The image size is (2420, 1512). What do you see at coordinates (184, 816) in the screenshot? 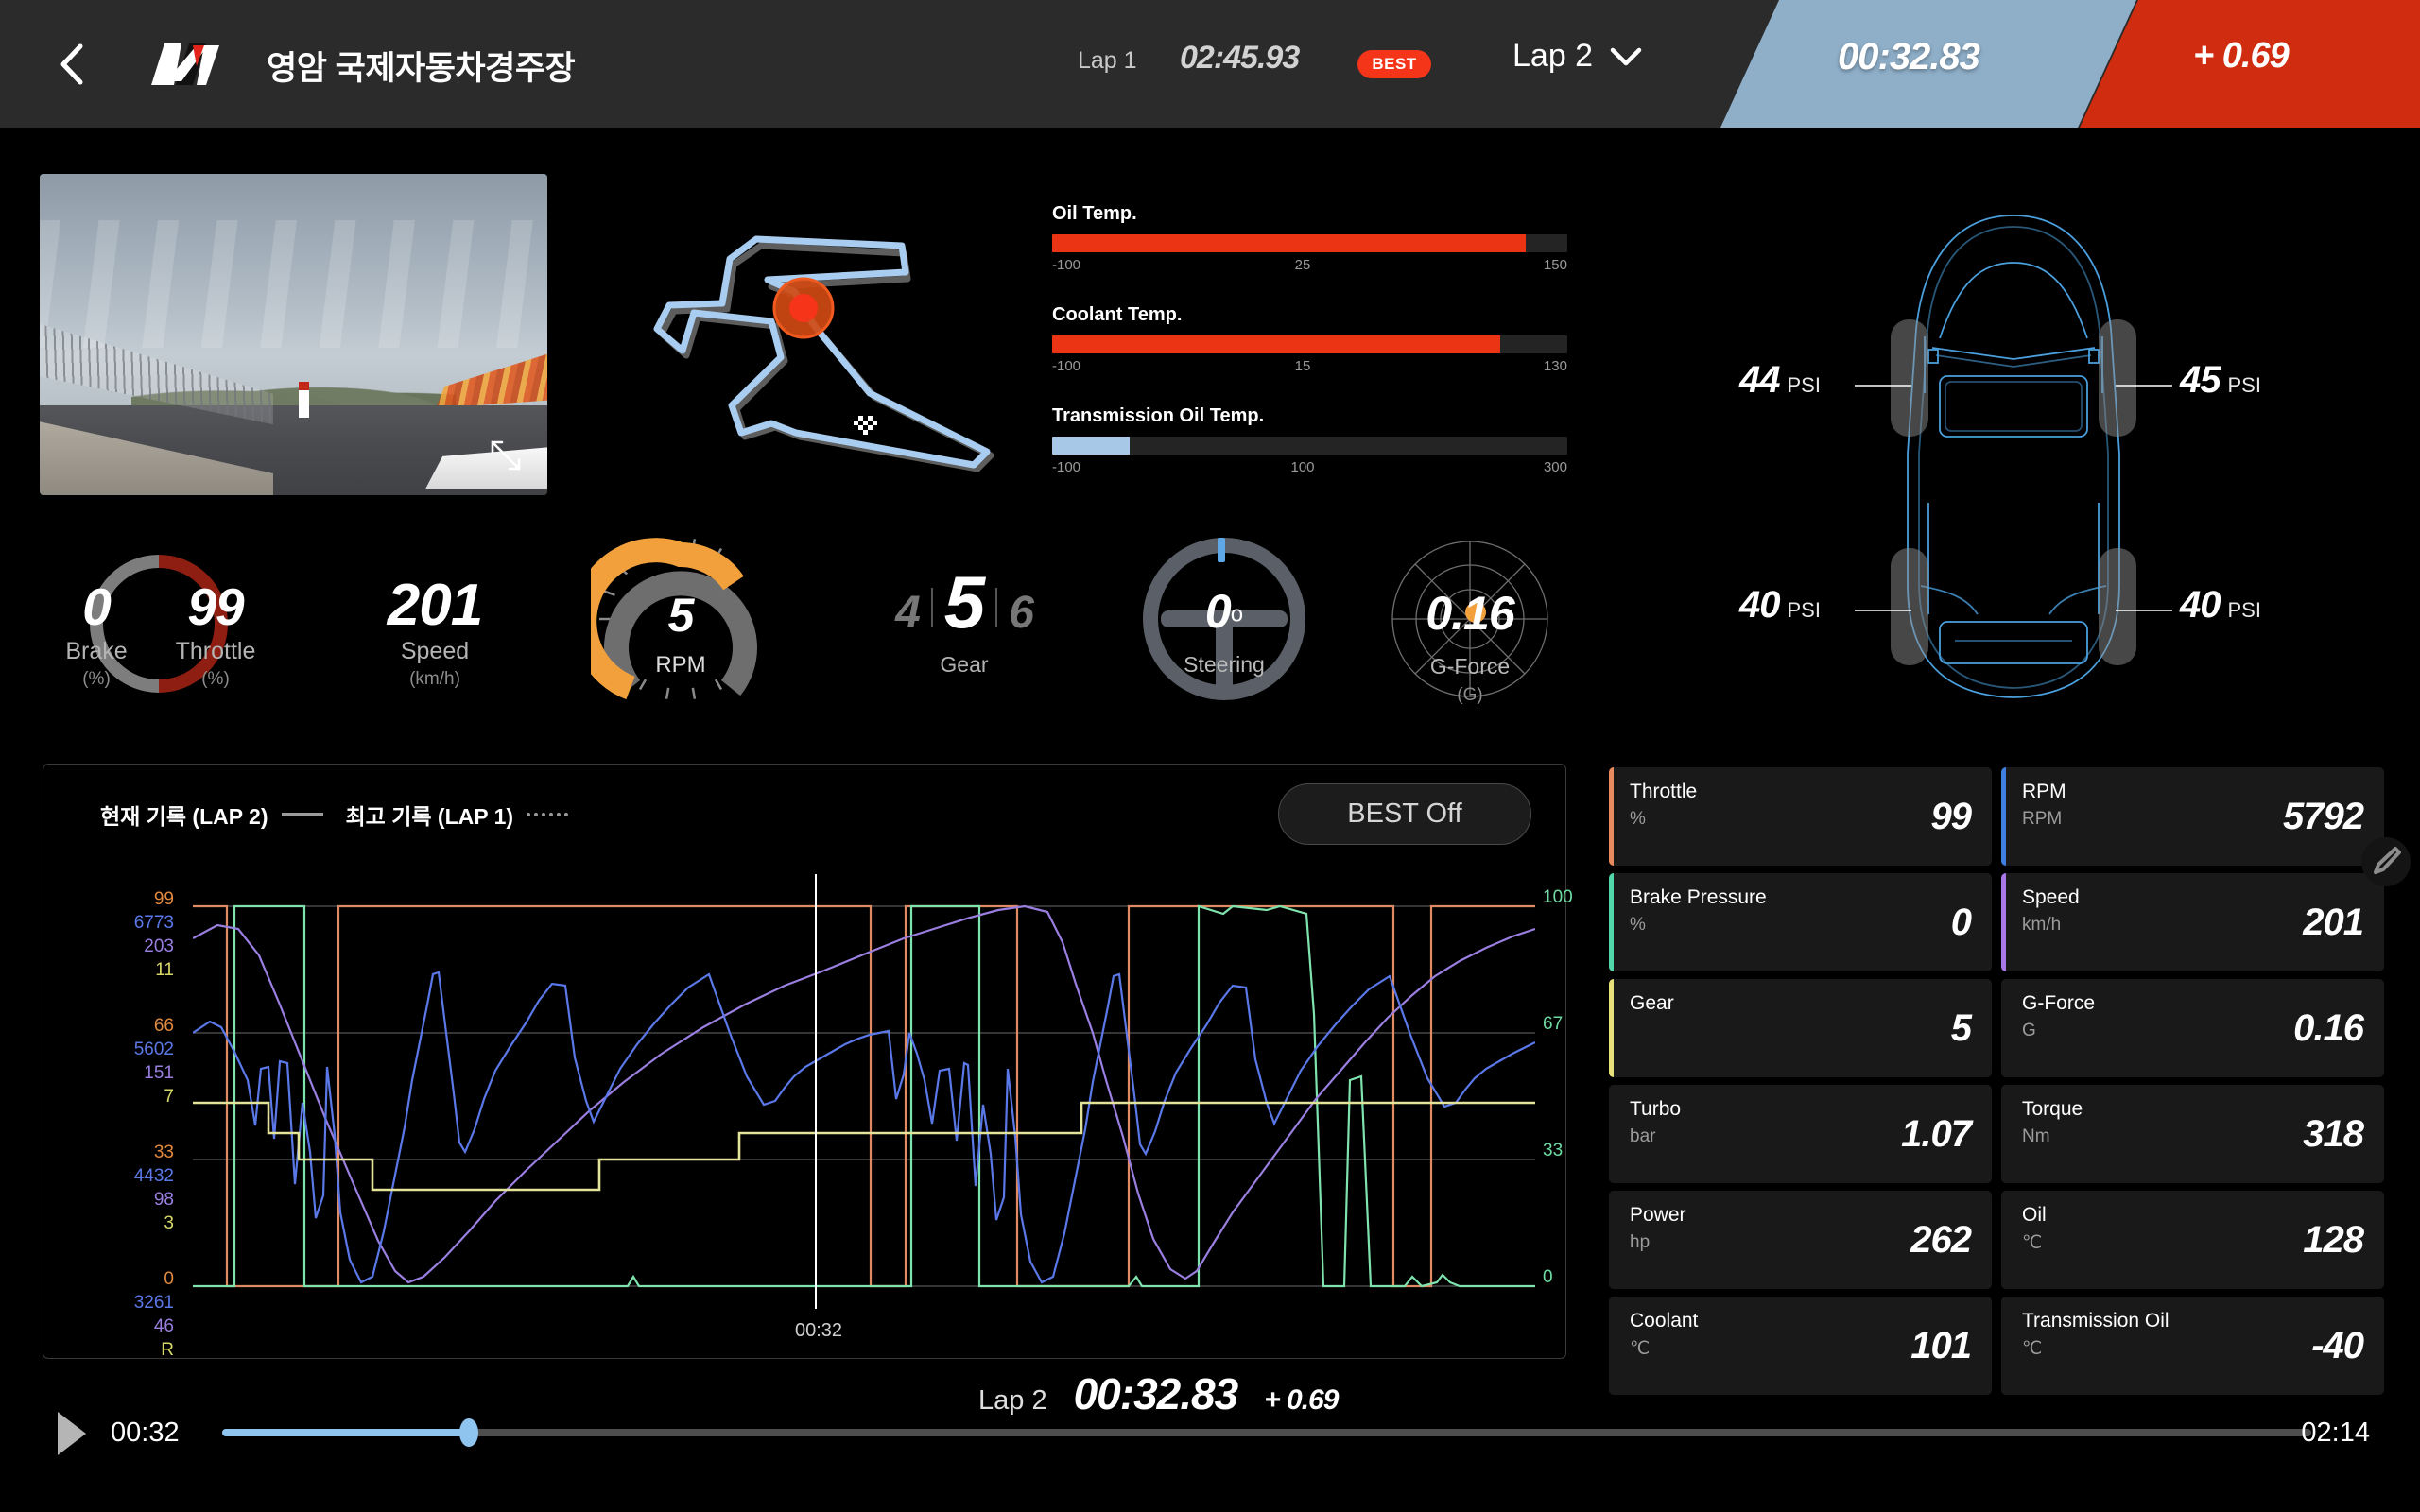
I see `legend-current-label: 현재 기록 (LAP 2)` at bounding box center [184, 816].